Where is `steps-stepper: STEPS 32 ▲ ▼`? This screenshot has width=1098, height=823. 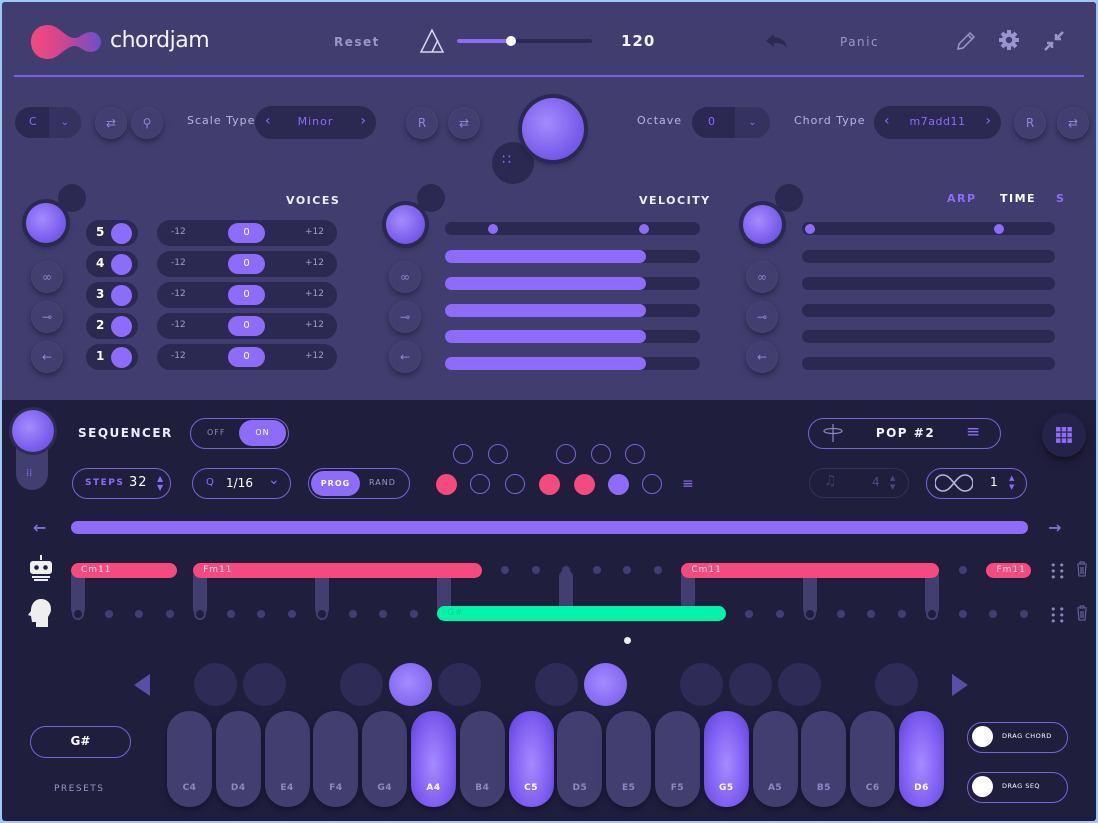 steps-stepper: STEPS 32 ▲ ▼ is located at coordinates (121, 483).